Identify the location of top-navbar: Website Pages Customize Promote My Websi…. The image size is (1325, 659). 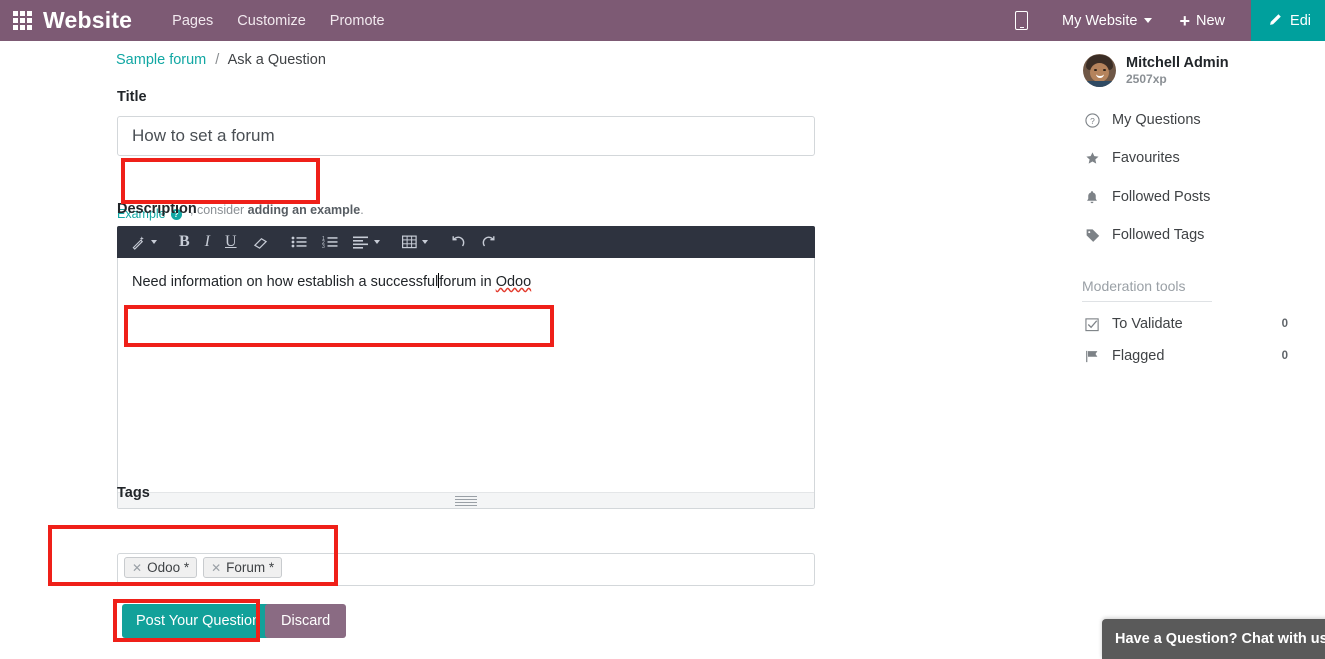
(662, 20).